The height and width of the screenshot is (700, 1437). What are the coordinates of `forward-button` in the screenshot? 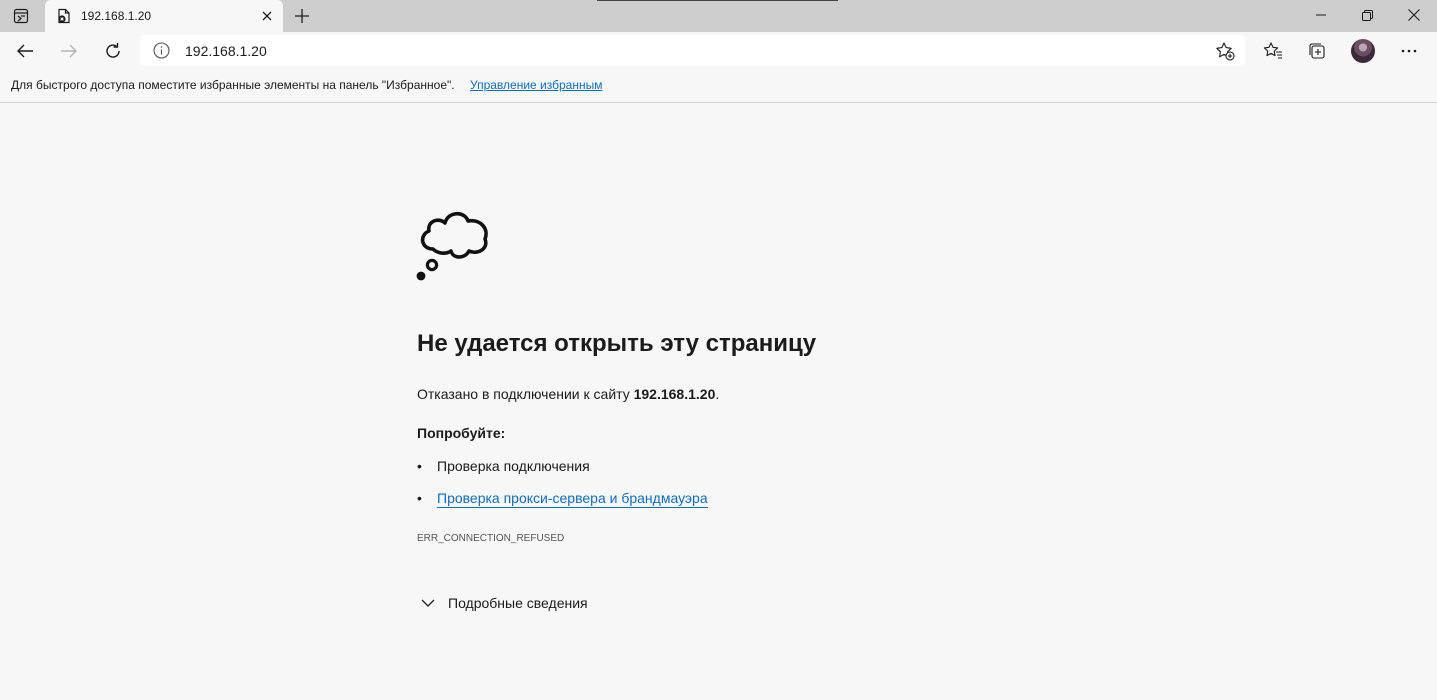 It's located at (69, 51).